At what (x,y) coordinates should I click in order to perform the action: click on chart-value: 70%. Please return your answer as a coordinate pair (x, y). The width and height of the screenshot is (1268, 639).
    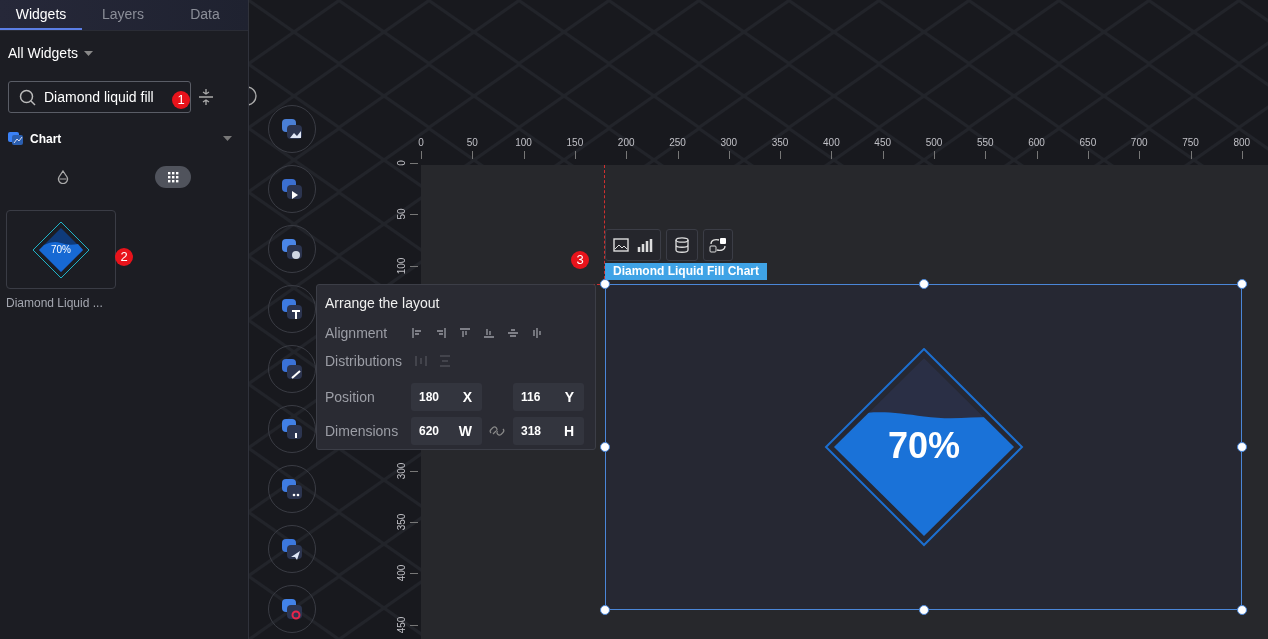
    Looking at the image, I should click on (924, 446).